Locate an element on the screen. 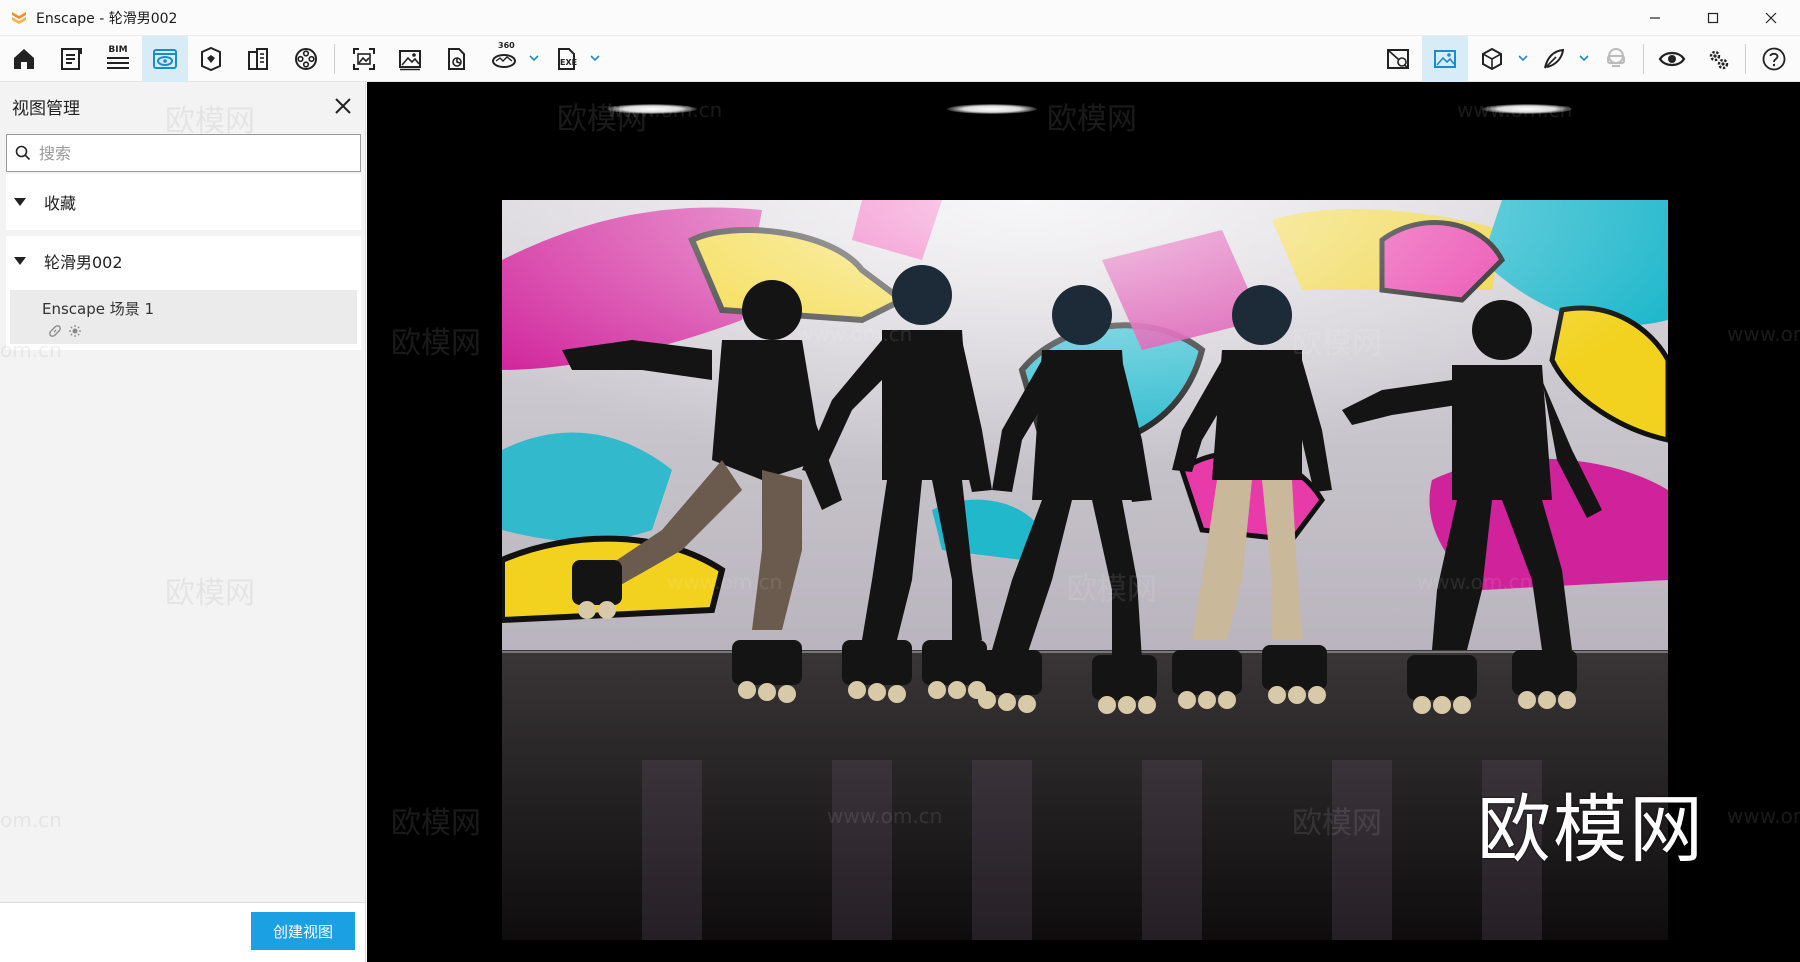 This screenshot has width=1800, height=962. sun-icon is located at coordinates (75, 331).